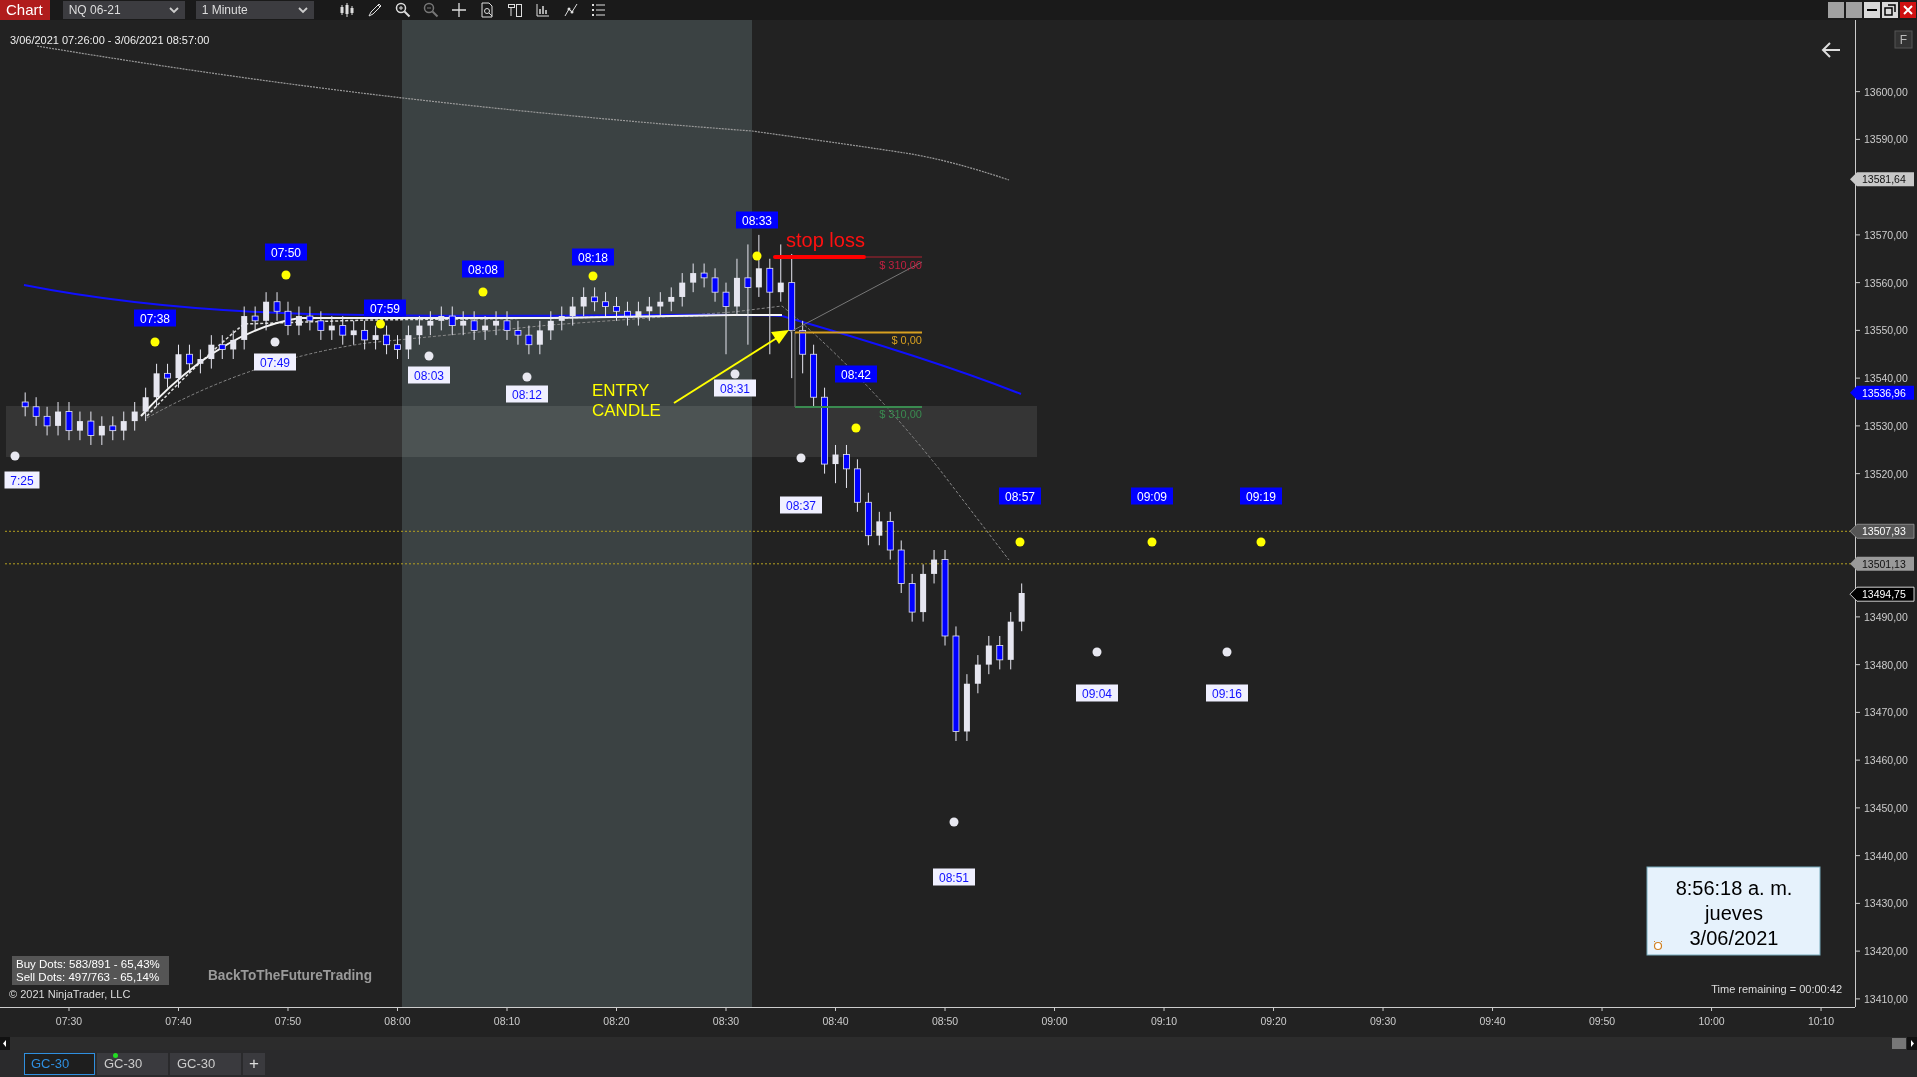  Describe the element at coordinates (1908, 10) in the screenshot. I see `close-button` at that location.